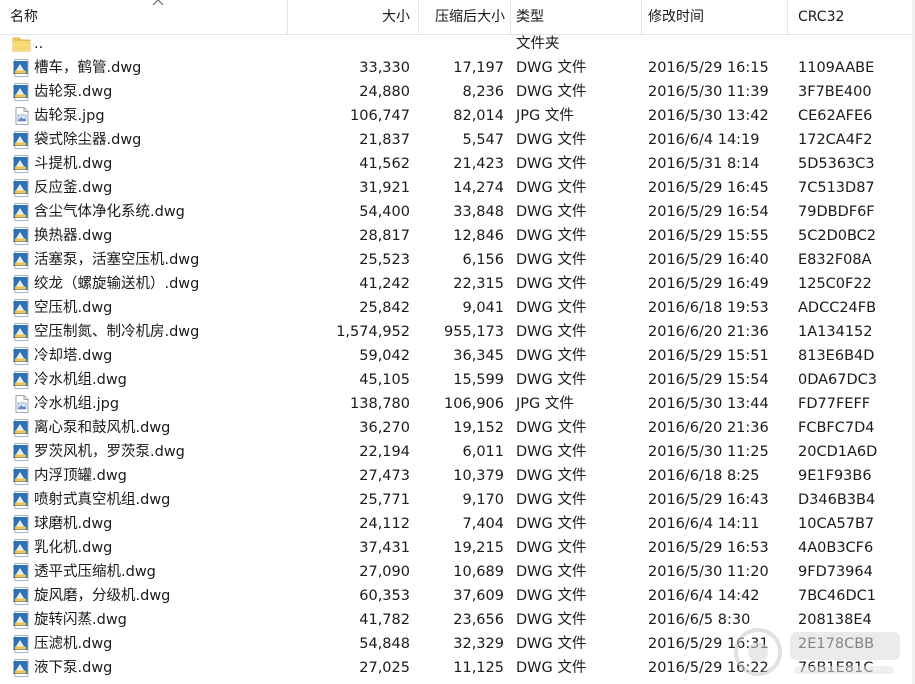 Image resolution: width=915 pixels, height=684 pixels. I want to click on file-size: 31,921, so click(384, 188).